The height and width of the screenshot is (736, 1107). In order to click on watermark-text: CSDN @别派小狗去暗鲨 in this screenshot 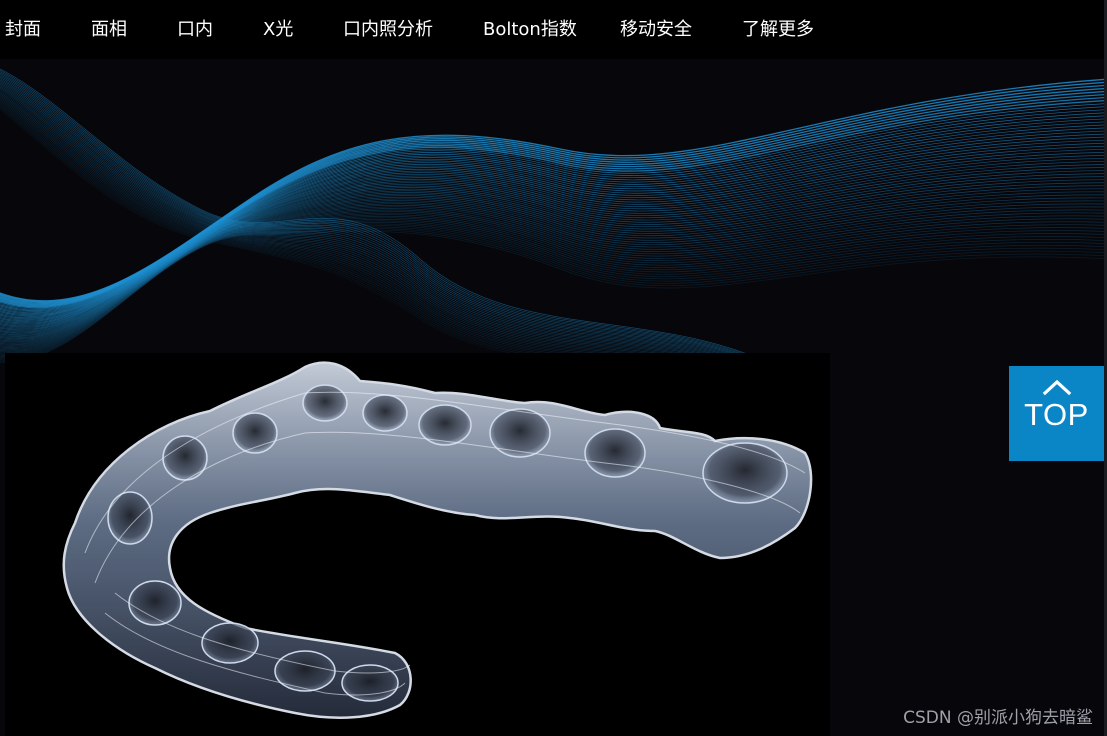, I will do `click(998, 718)`.